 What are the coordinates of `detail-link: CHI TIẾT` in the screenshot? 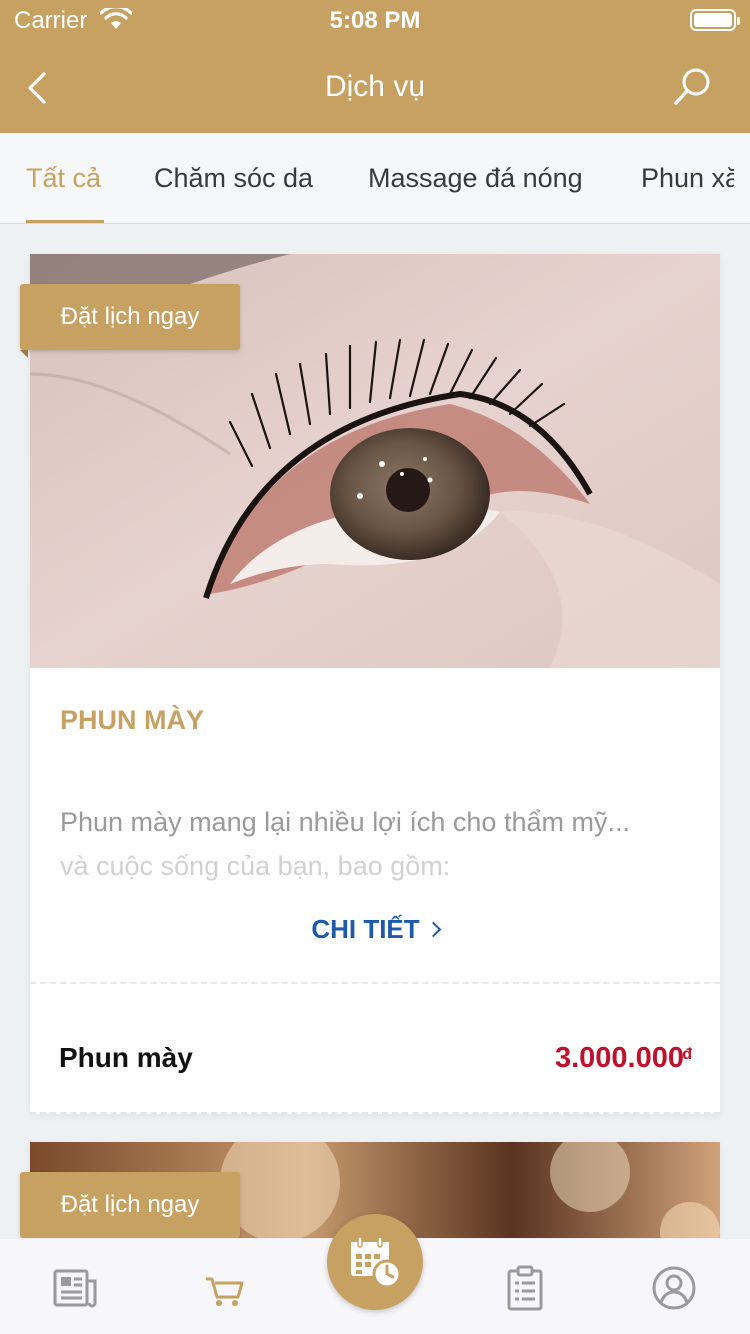 It's located at (375, 929).